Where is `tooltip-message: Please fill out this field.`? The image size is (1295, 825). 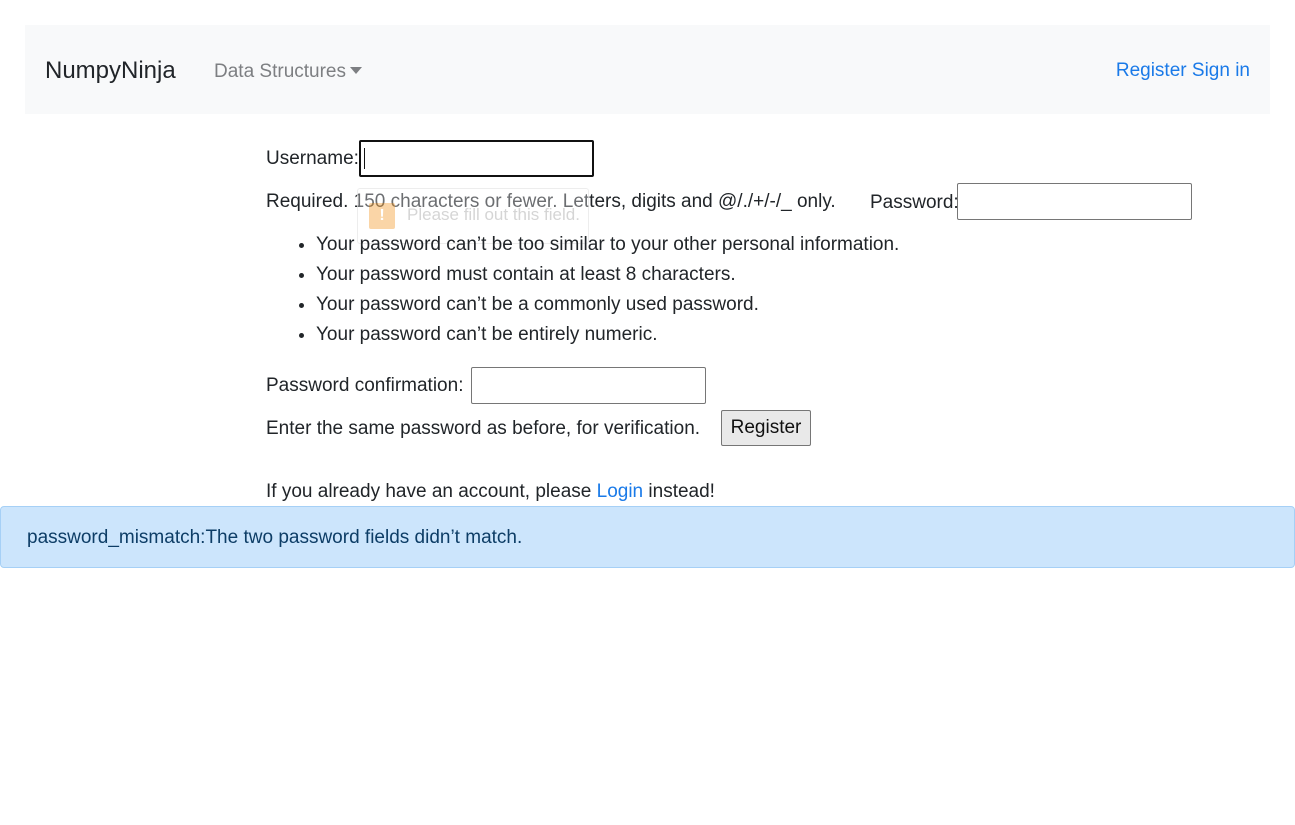 tooltip-message: Please fill out this field. is located at coordinates (493, 214).